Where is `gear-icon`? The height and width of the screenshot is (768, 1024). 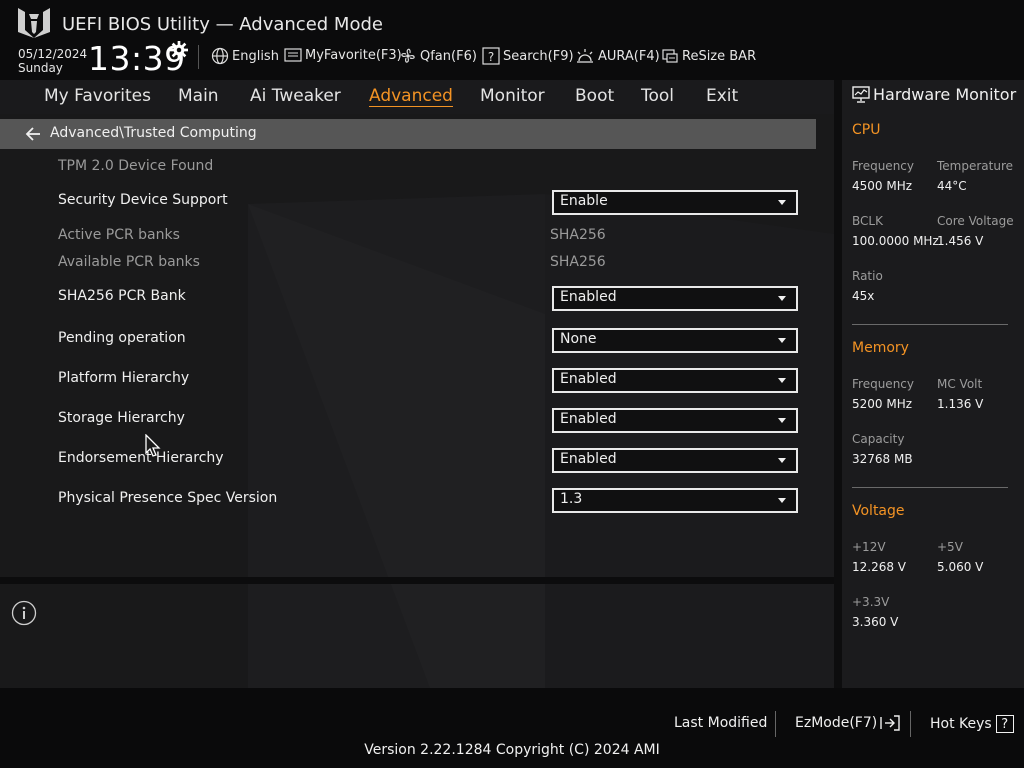 gear-icon is located at coordinates (179, 50).